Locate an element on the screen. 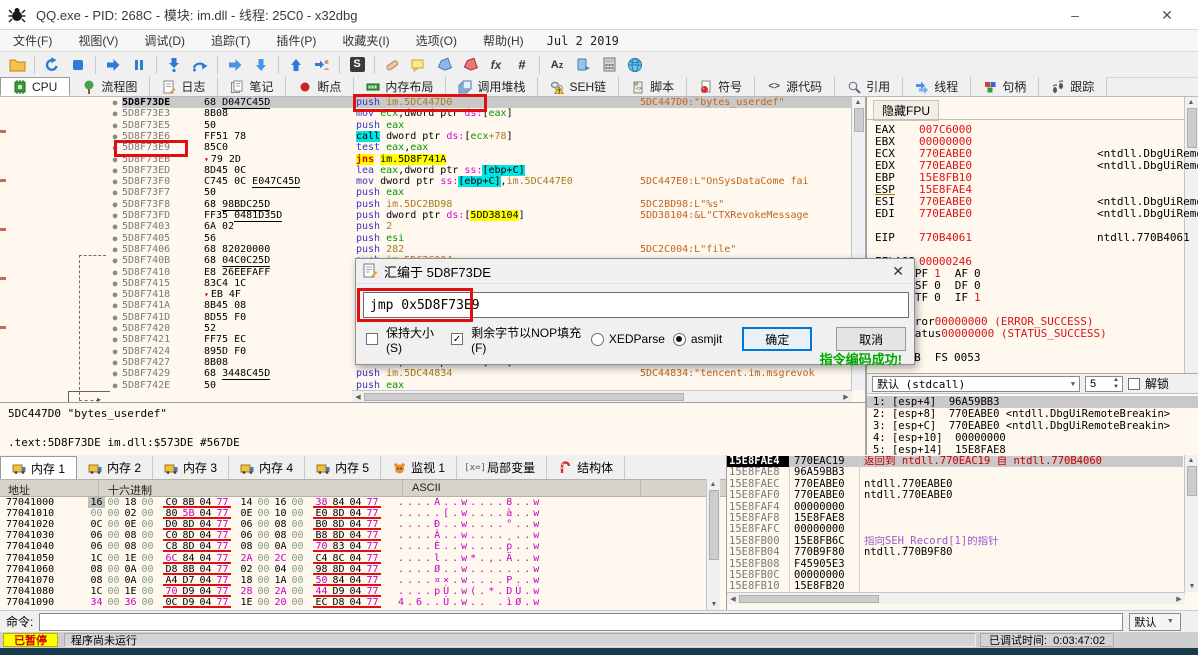  close-button: ✕ is located at coordinates (1167, 15).